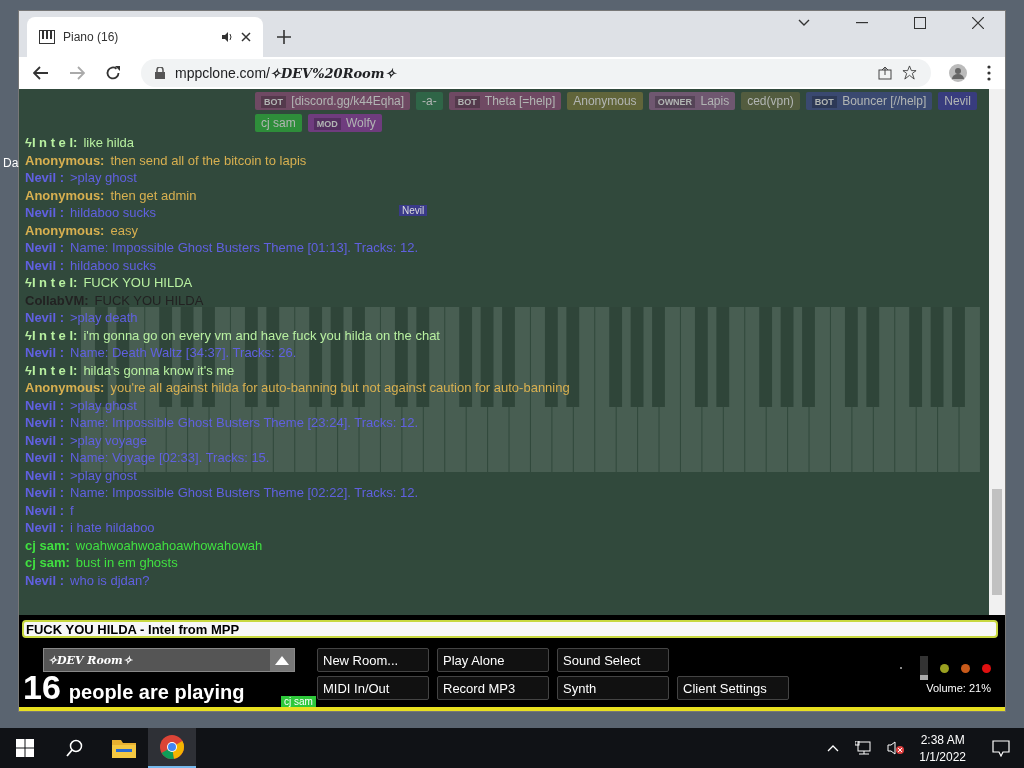 Image resolution: width=1024 pixels, height=768 pixels. Describe the element at coordinates (145, 36) in the screenshot. I see `browser-tab: Piano (16)` at that location.